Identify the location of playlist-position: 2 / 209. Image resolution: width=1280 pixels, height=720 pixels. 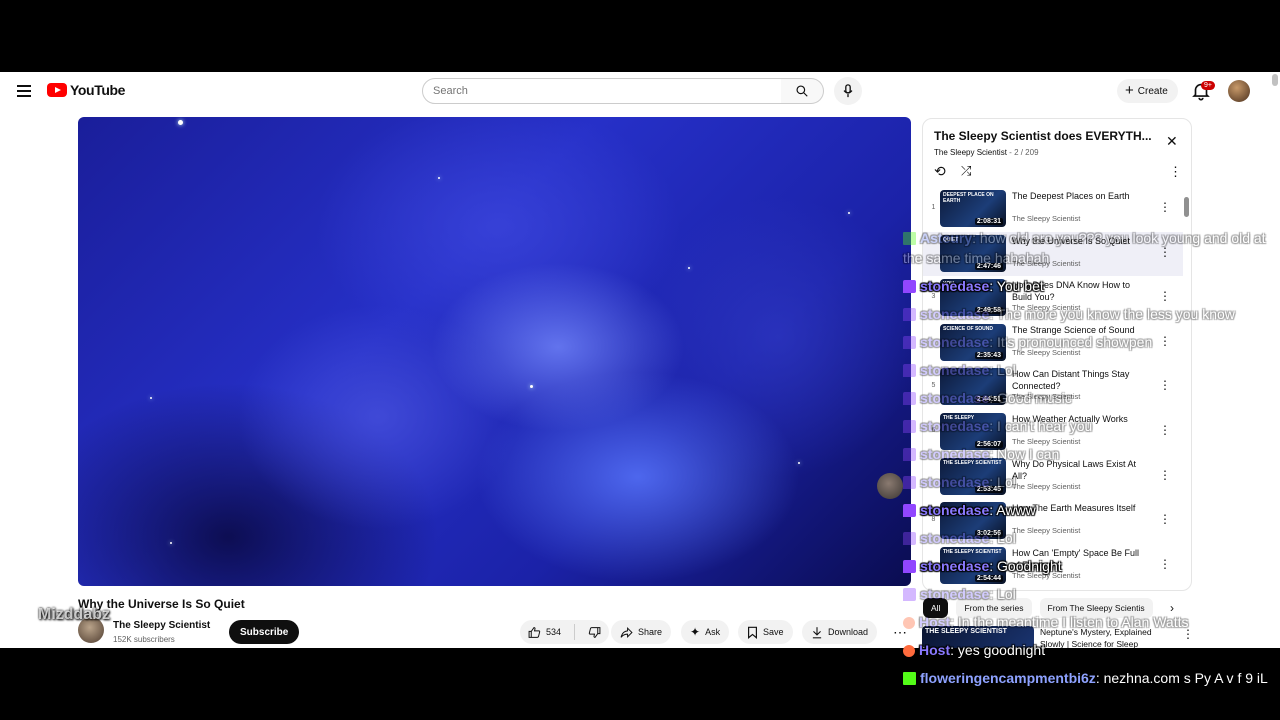
(1026, 152).